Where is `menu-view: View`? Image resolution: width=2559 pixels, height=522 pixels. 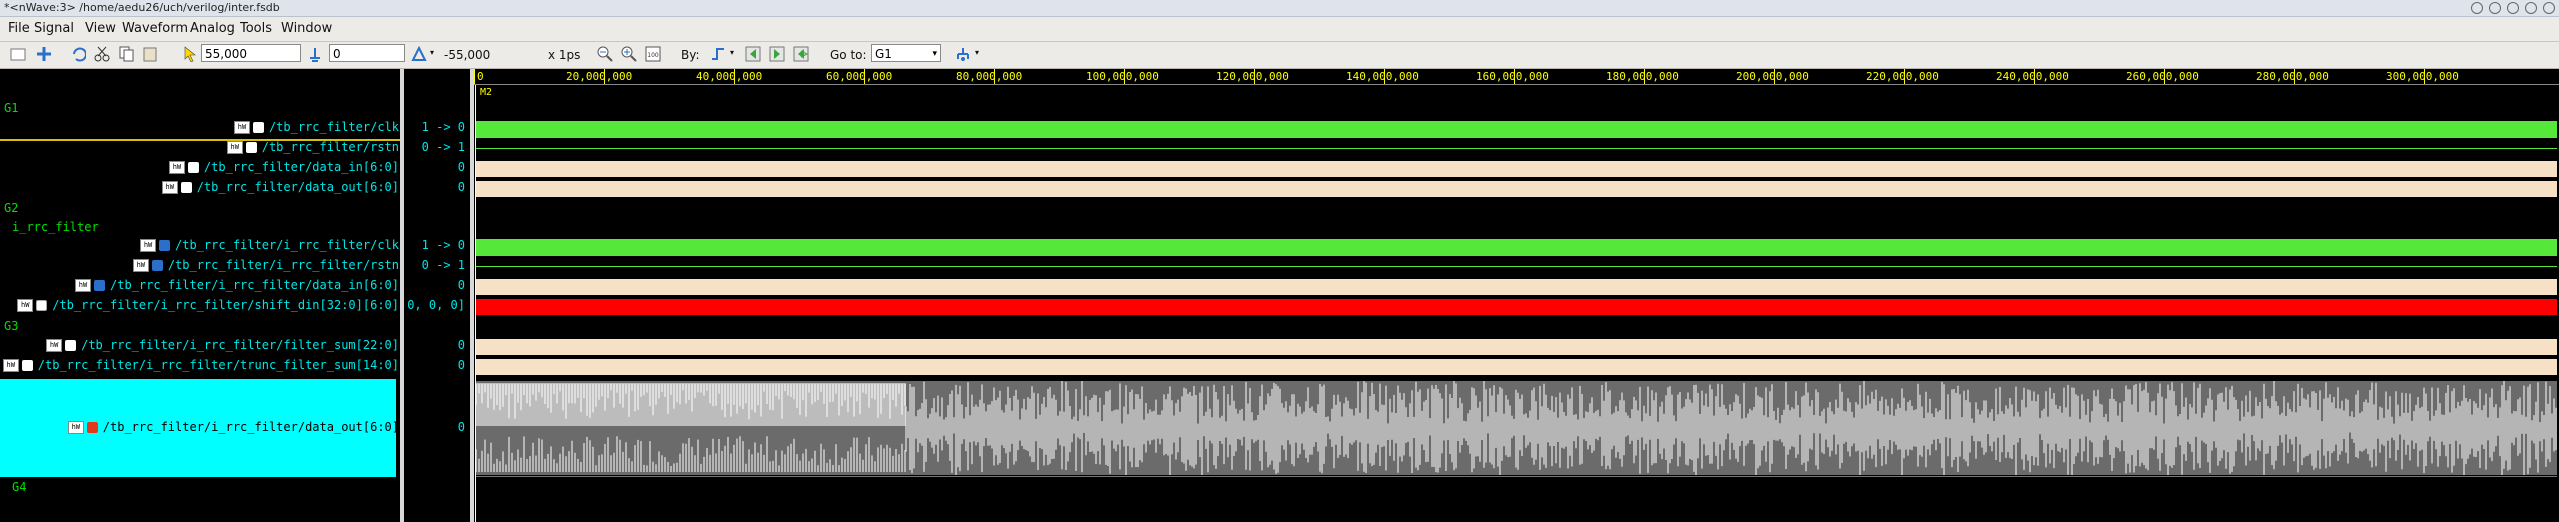 menu-view: View is located at coordinates (100, 28).